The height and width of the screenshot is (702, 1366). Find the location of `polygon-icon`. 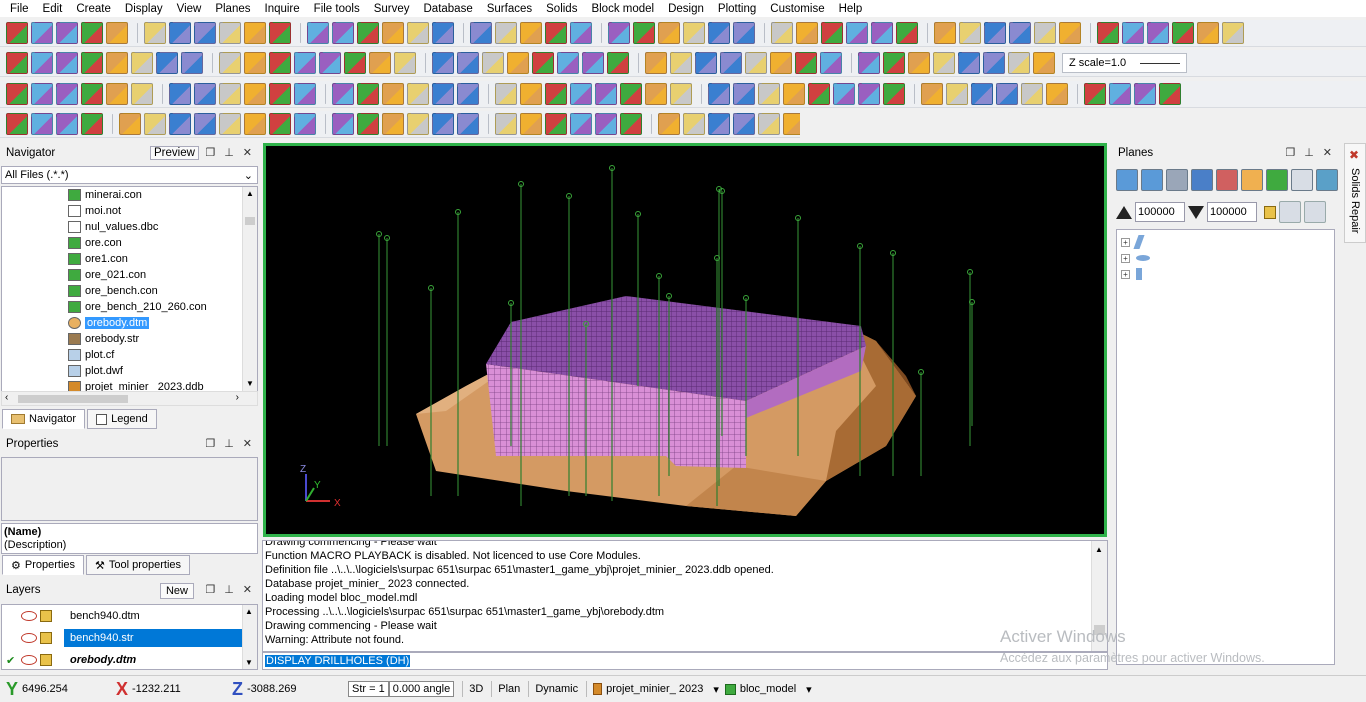

polygon-icon is located at coordinates (1032, 94).